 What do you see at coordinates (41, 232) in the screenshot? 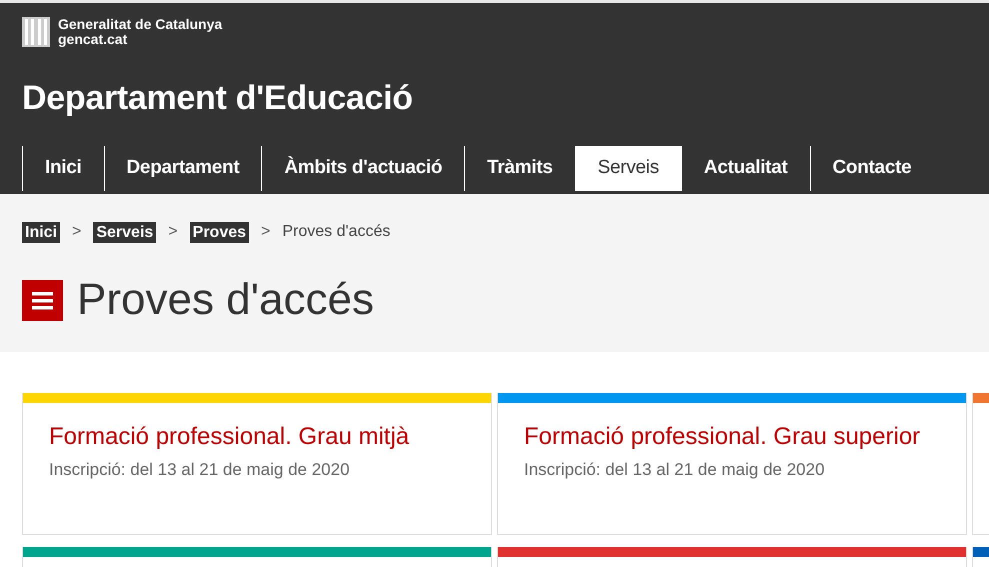
I see `breadcrumb-link: Inici` at bounding box center [41, 232].